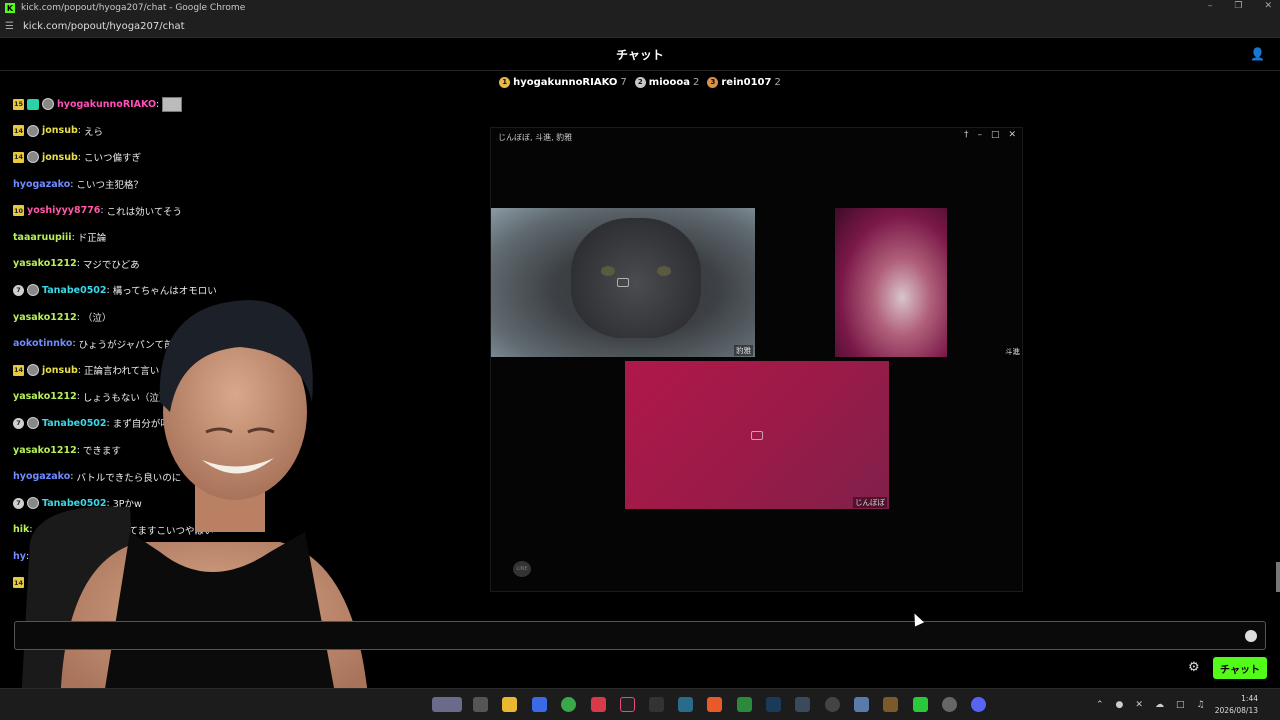 The image size is (1280, 720). Describe the element at coordinates (891, 282) in the screenshot. I see `video-tile` at that location.